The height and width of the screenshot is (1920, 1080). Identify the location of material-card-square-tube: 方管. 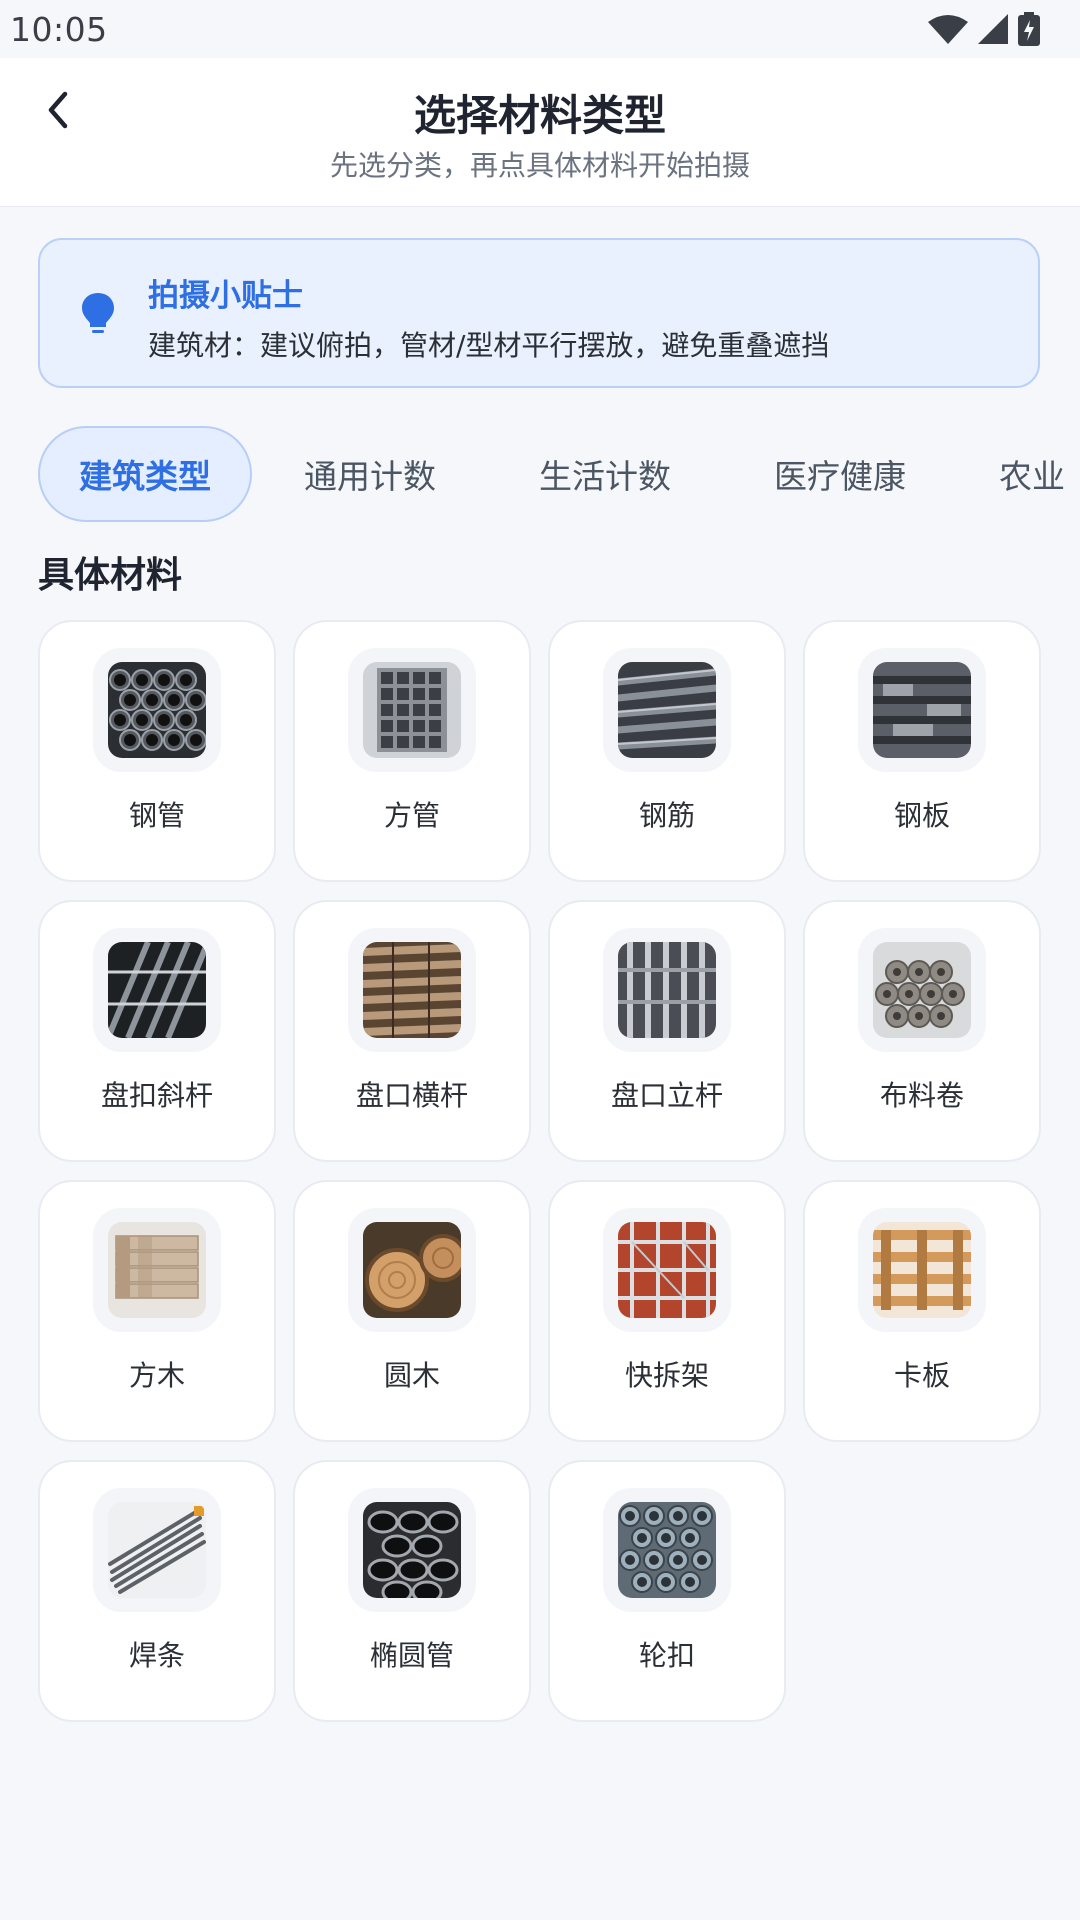
(412, 751).